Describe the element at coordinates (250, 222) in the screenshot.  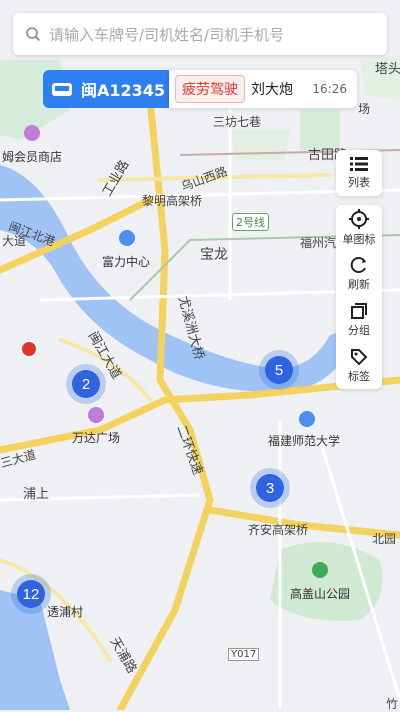
I see `metro-label: 2号线` at that location.